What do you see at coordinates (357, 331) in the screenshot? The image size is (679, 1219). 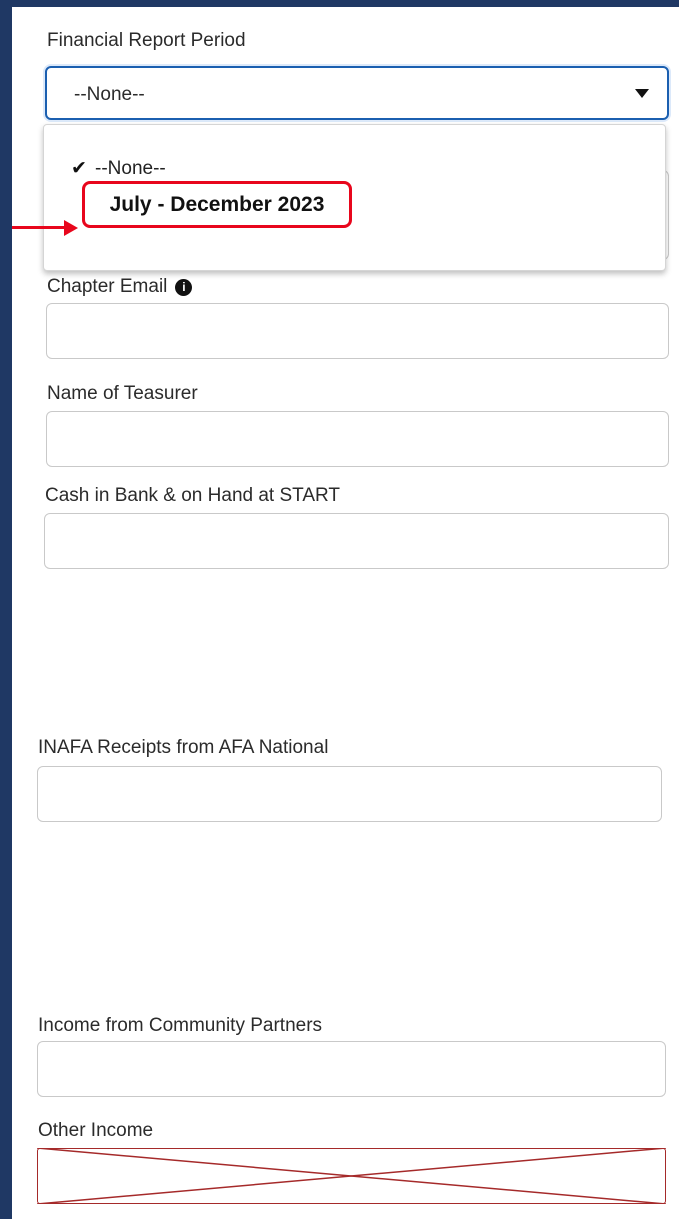 I see `chapter-email-input` at bounding box center [357, 331].